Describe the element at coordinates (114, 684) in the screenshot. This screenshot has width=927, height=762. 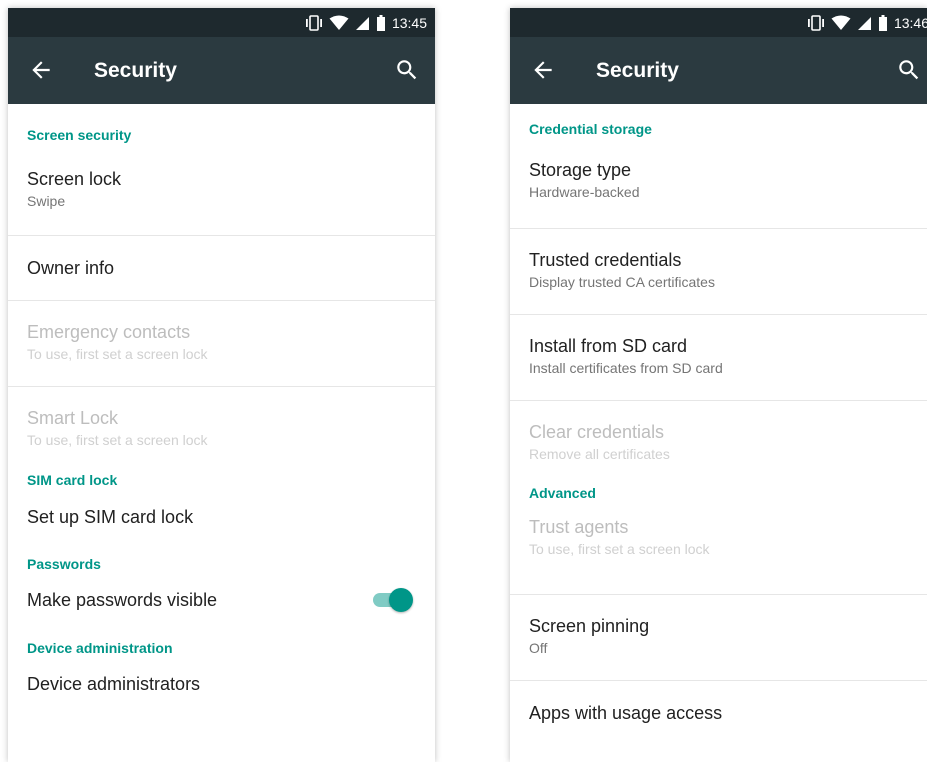
I see `item-title: Device administrators` at that location.